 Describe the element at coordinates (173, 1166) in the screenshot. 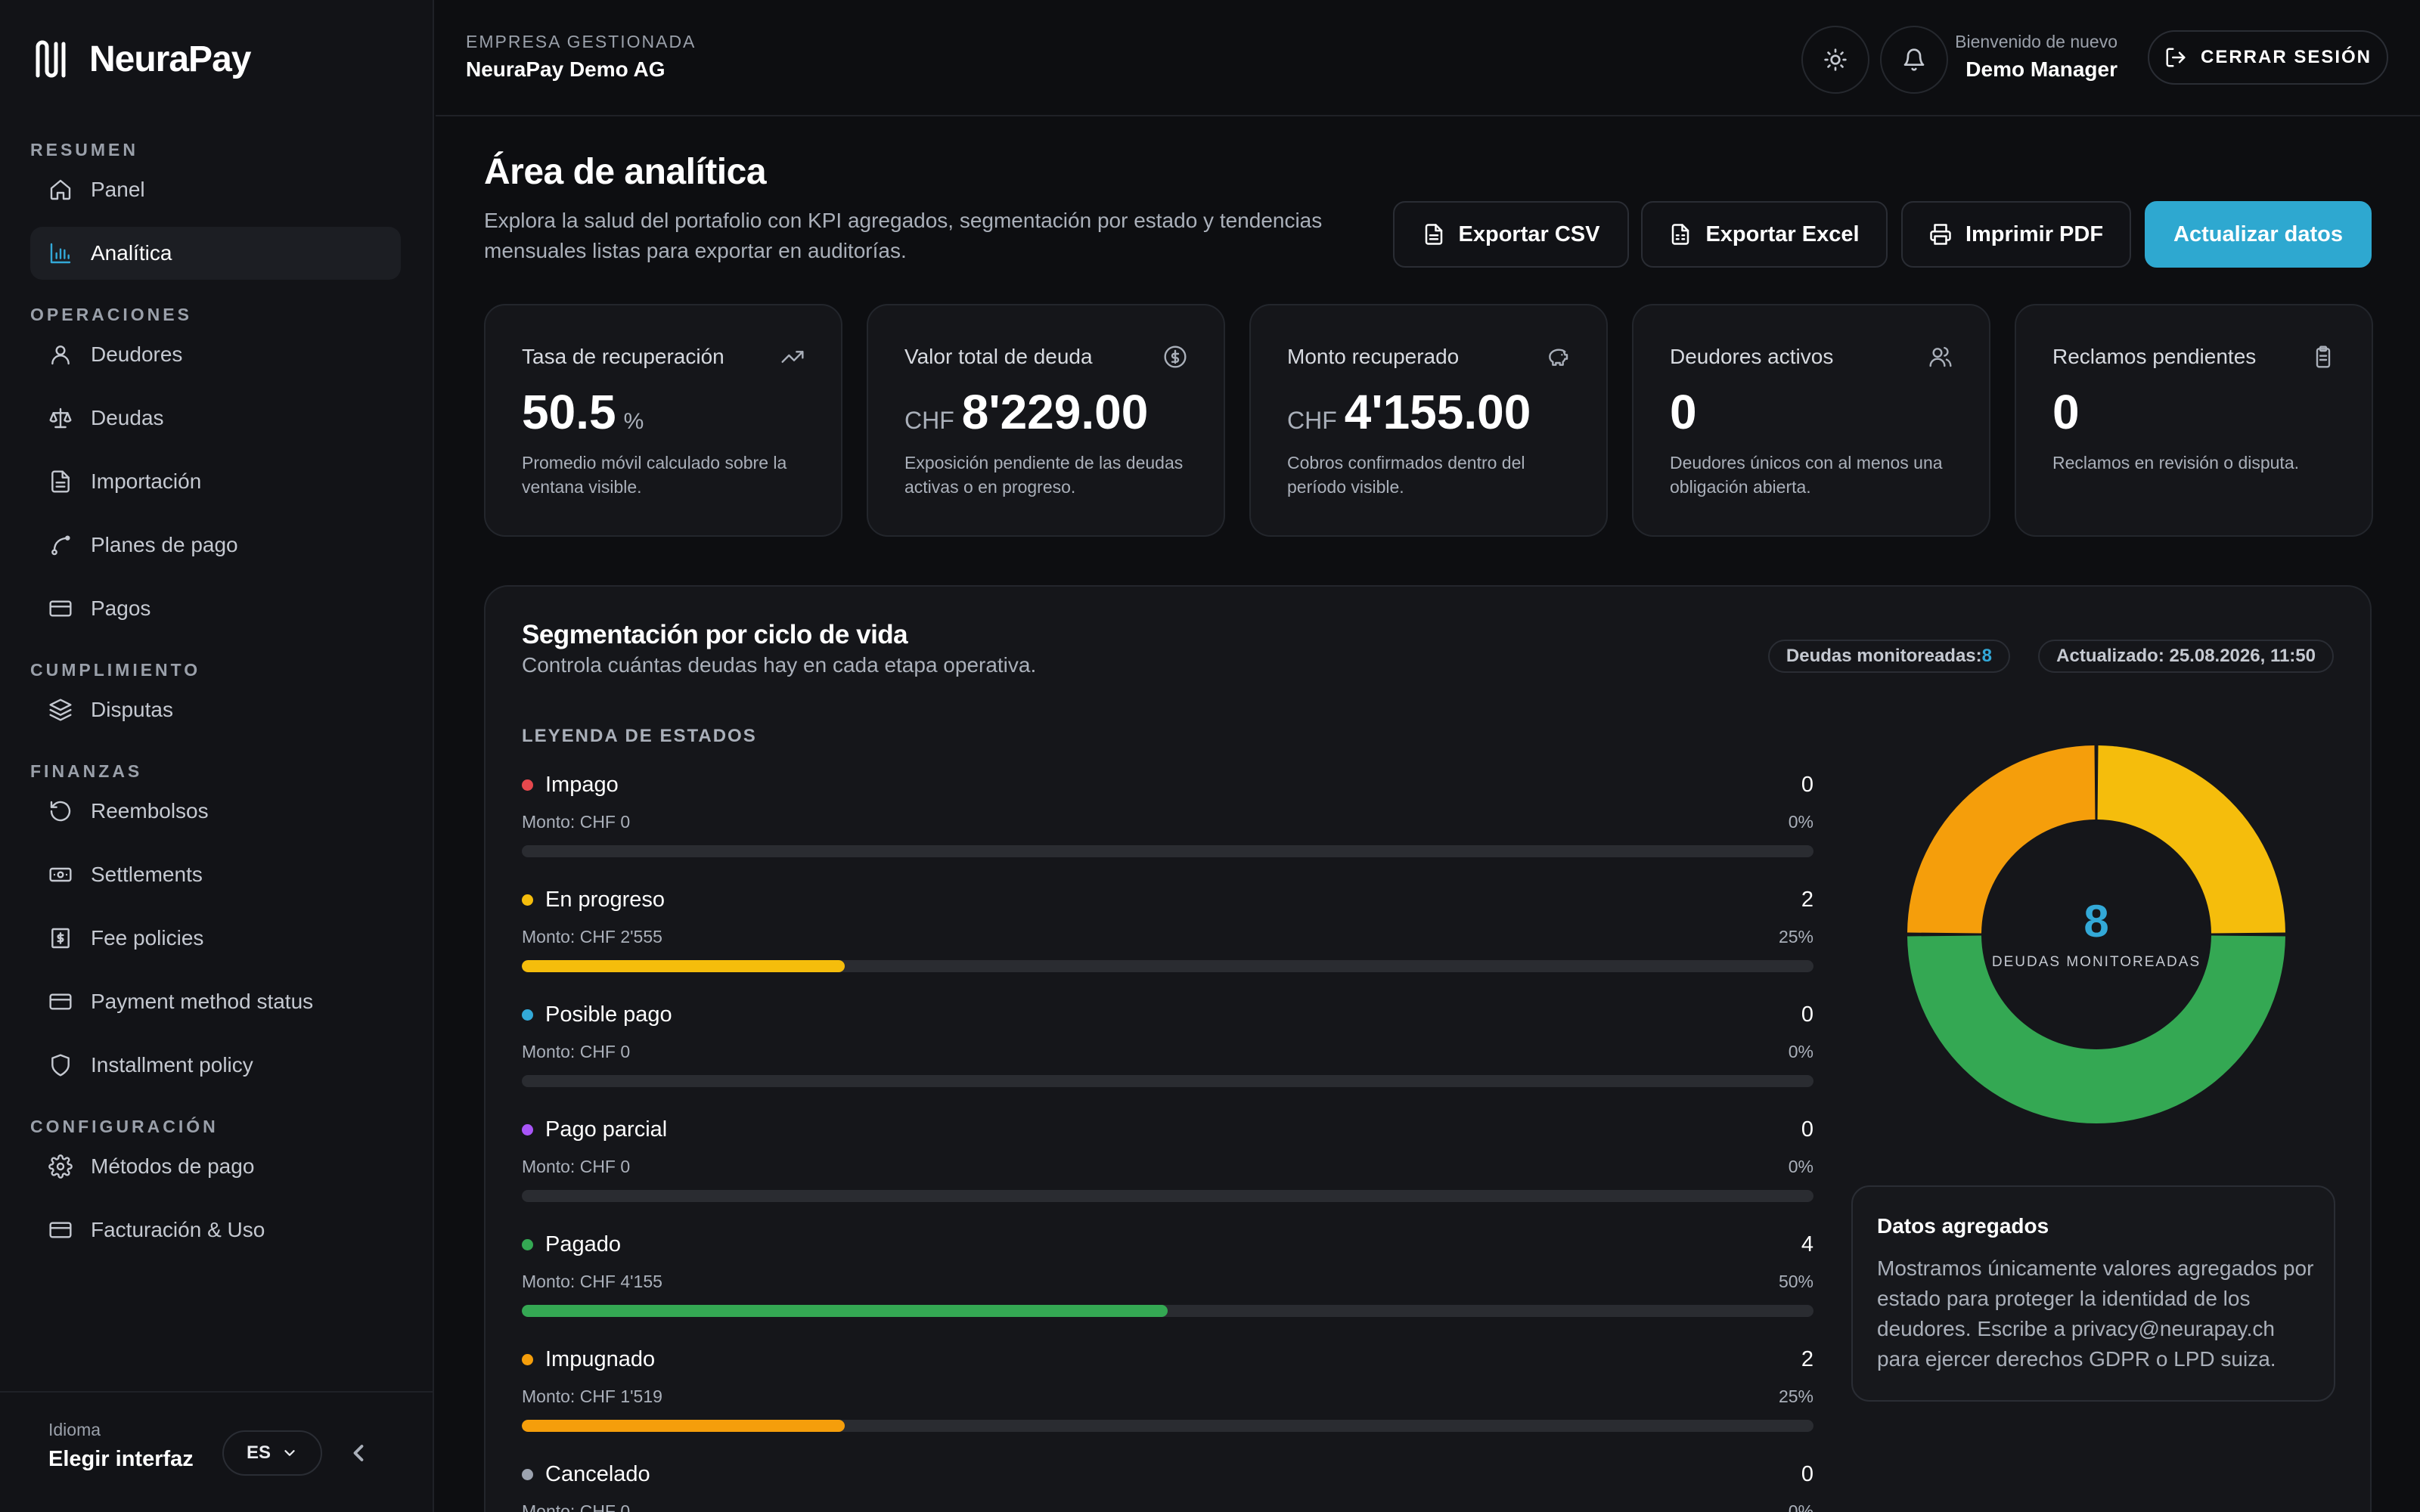

I see `sidebar-item-label: Métodos de pago` at that location.